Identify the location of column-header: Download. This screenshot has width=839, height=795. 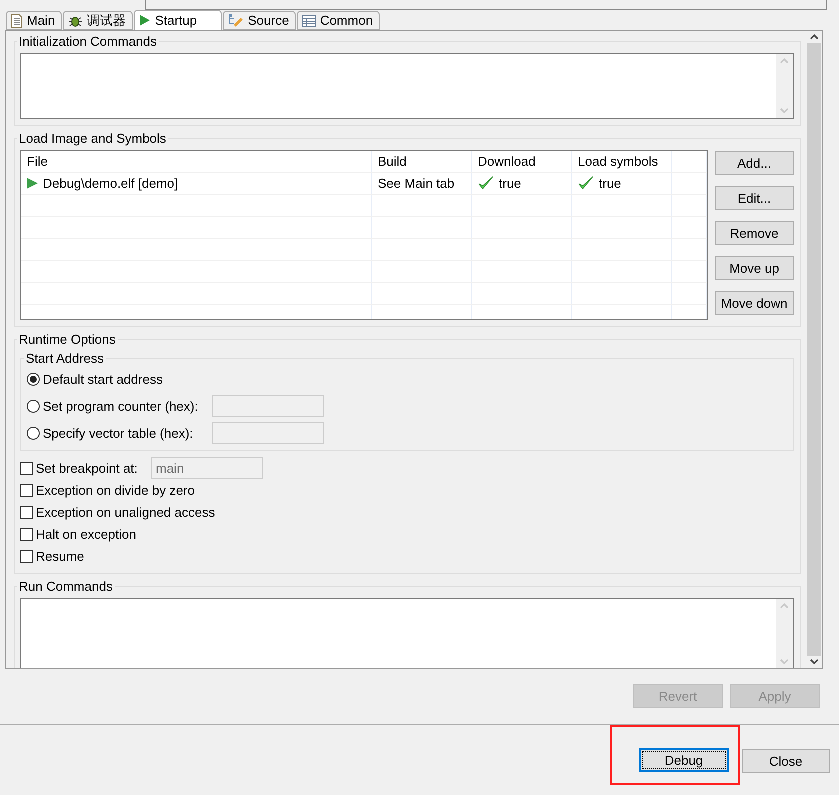
(507, 161).